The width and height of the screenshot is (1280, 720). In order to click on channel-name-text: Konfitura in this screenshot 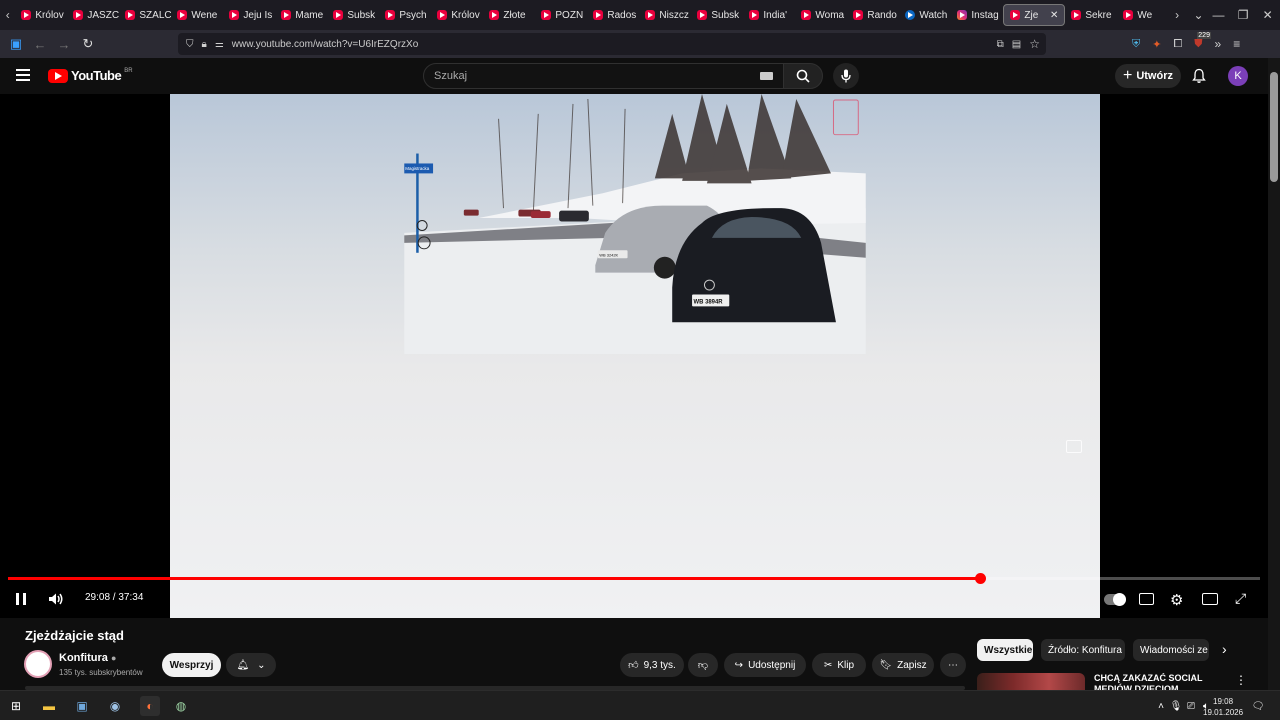, I will do `click(83, 658)`.